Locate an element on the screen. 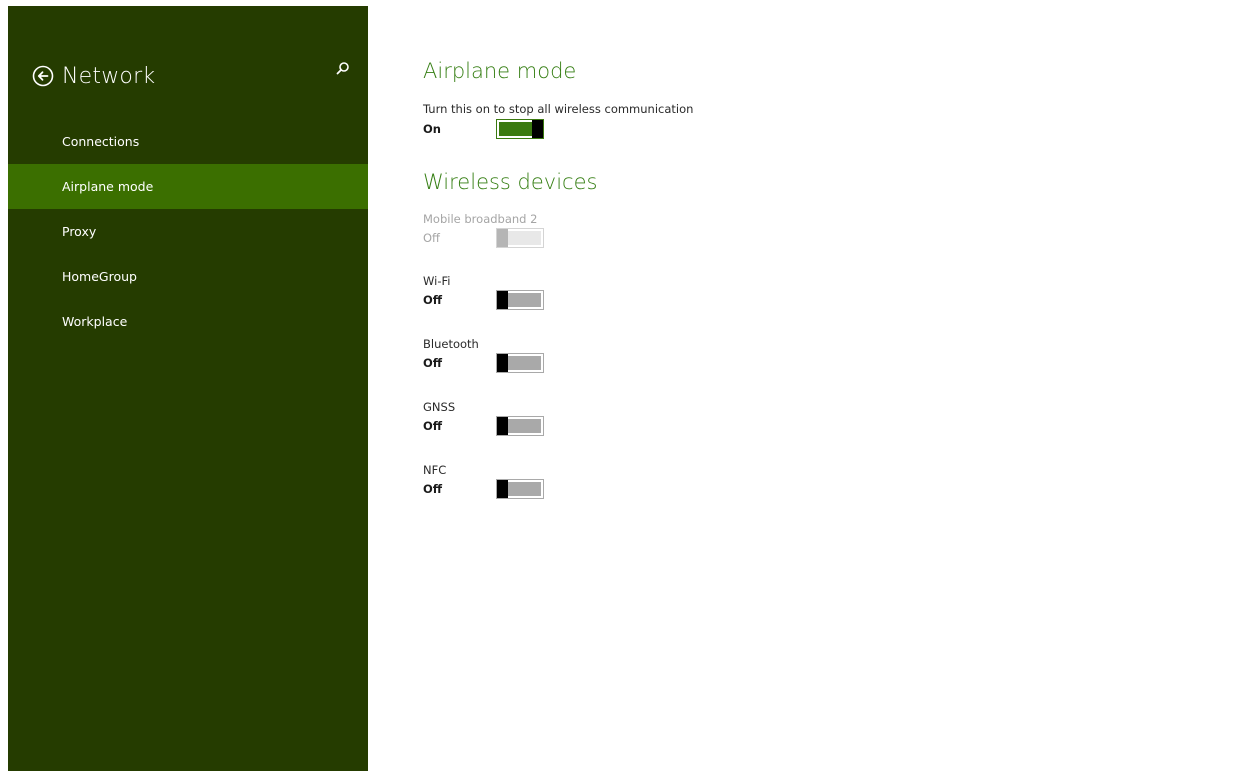 The height and width of the screenshot is (771, 1235). sidebar-item-homegroup: HomeGroup is located at coordinates (188, 276).